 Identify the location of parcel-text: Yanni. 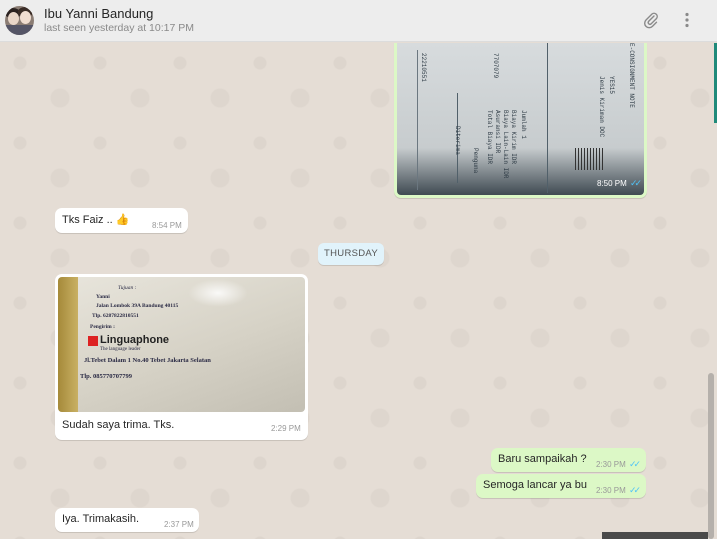
(103, 297).